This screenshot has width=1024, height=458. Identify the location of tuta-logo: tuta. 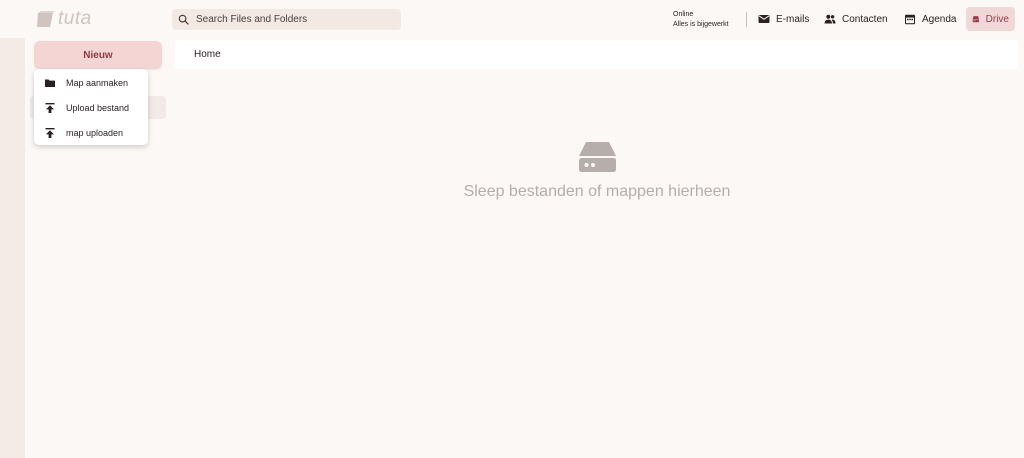
(67, 19).